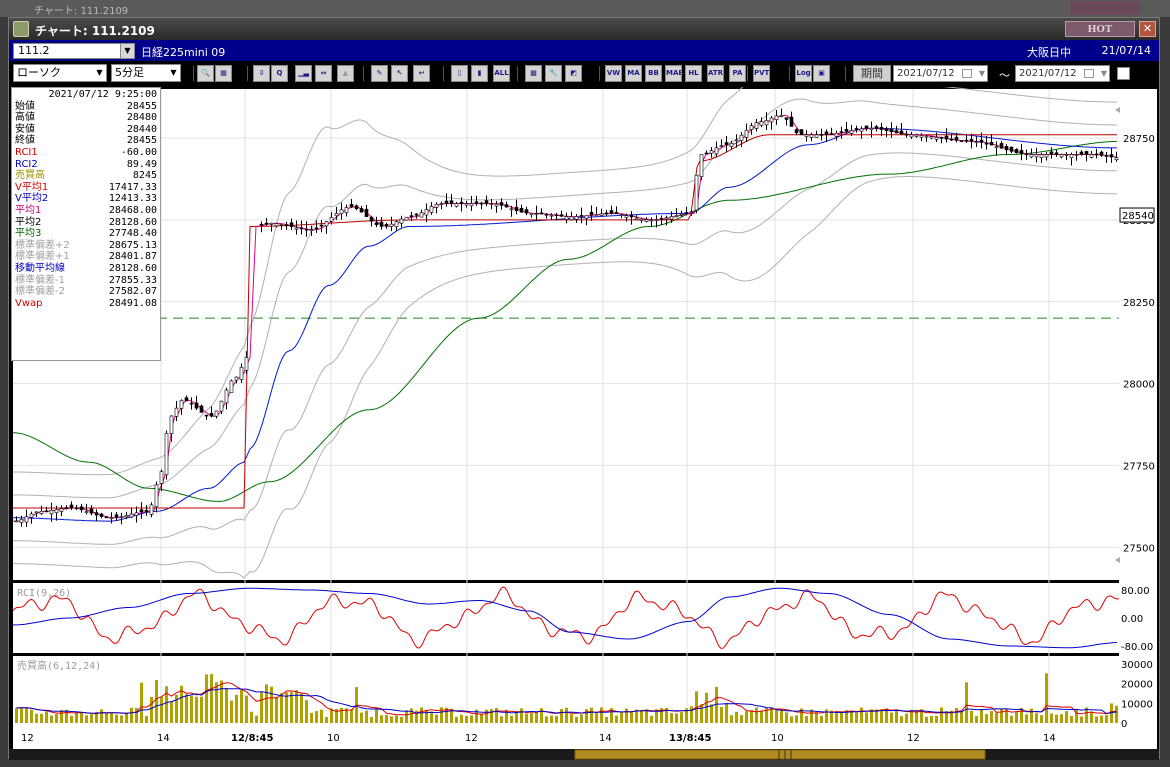 The width and height of the screenshot is (1170, 767). I want to click on bb-icon: BB, so click(653, 73).